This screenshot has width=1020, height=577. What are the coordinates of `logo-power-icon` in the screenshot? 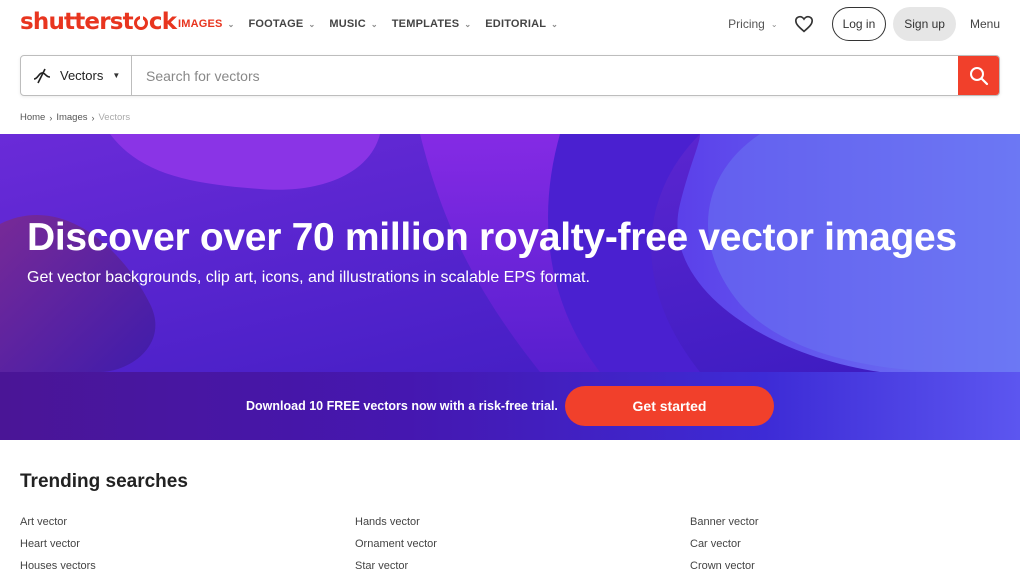 It's located at (140, 22).